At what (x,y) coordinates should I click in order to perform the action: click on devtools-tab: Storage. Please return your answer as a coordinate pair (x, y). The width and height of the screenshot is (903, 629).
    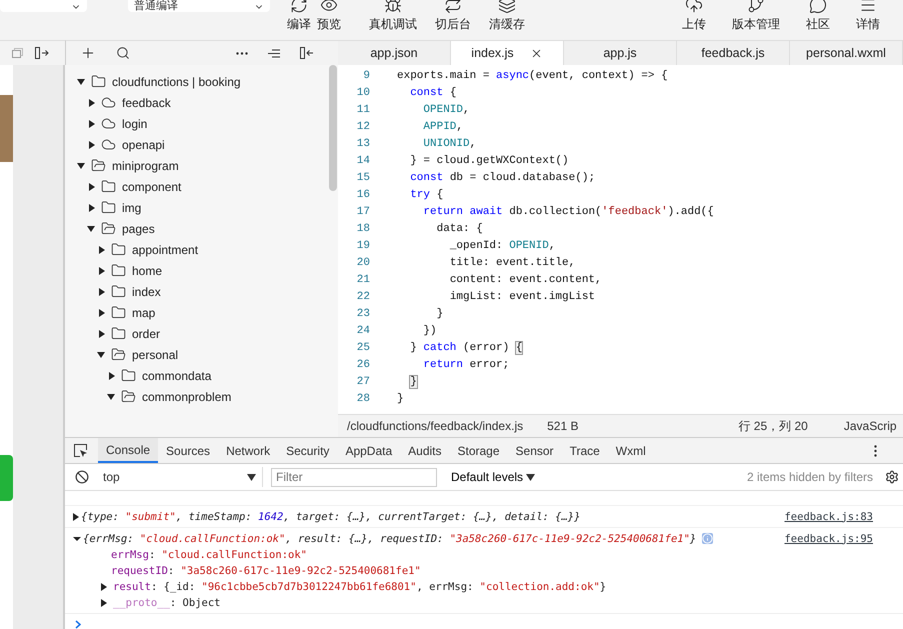
    Looking at the image, I should click on (479, 450).